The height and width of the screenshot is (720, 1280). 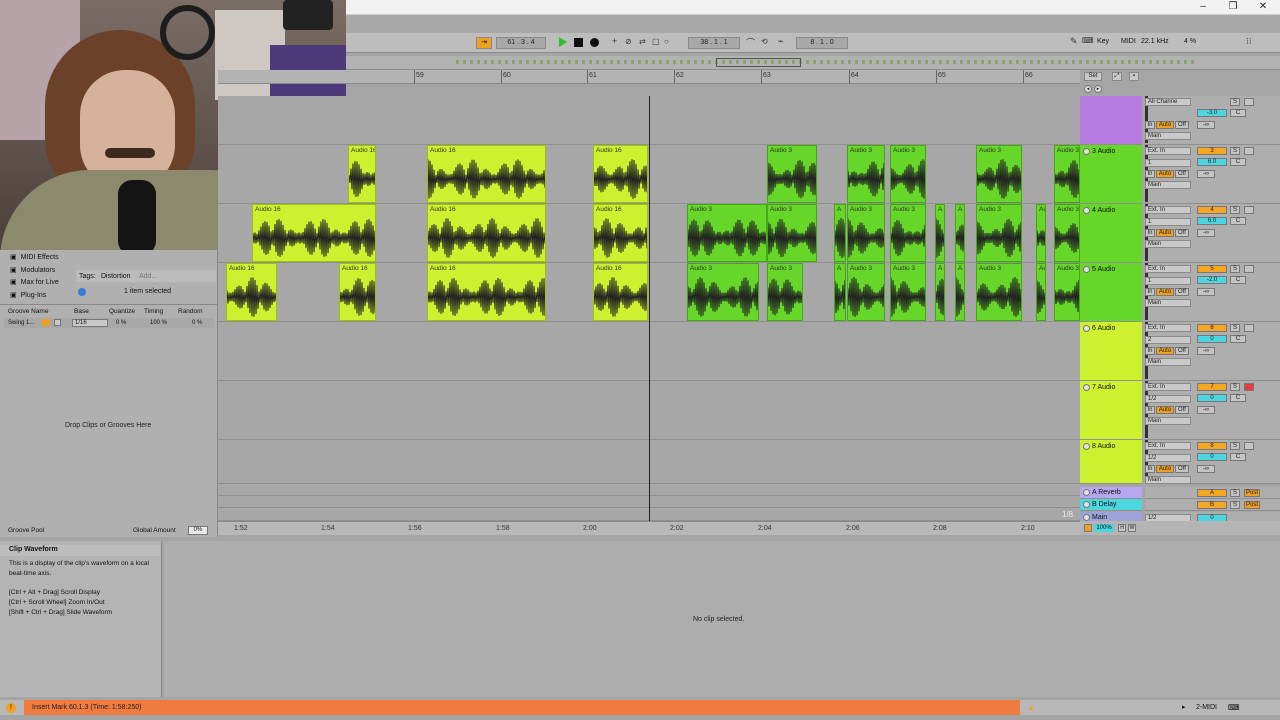 I want to click on midi-map-button: MIDI, so click(x=1128, y=41).